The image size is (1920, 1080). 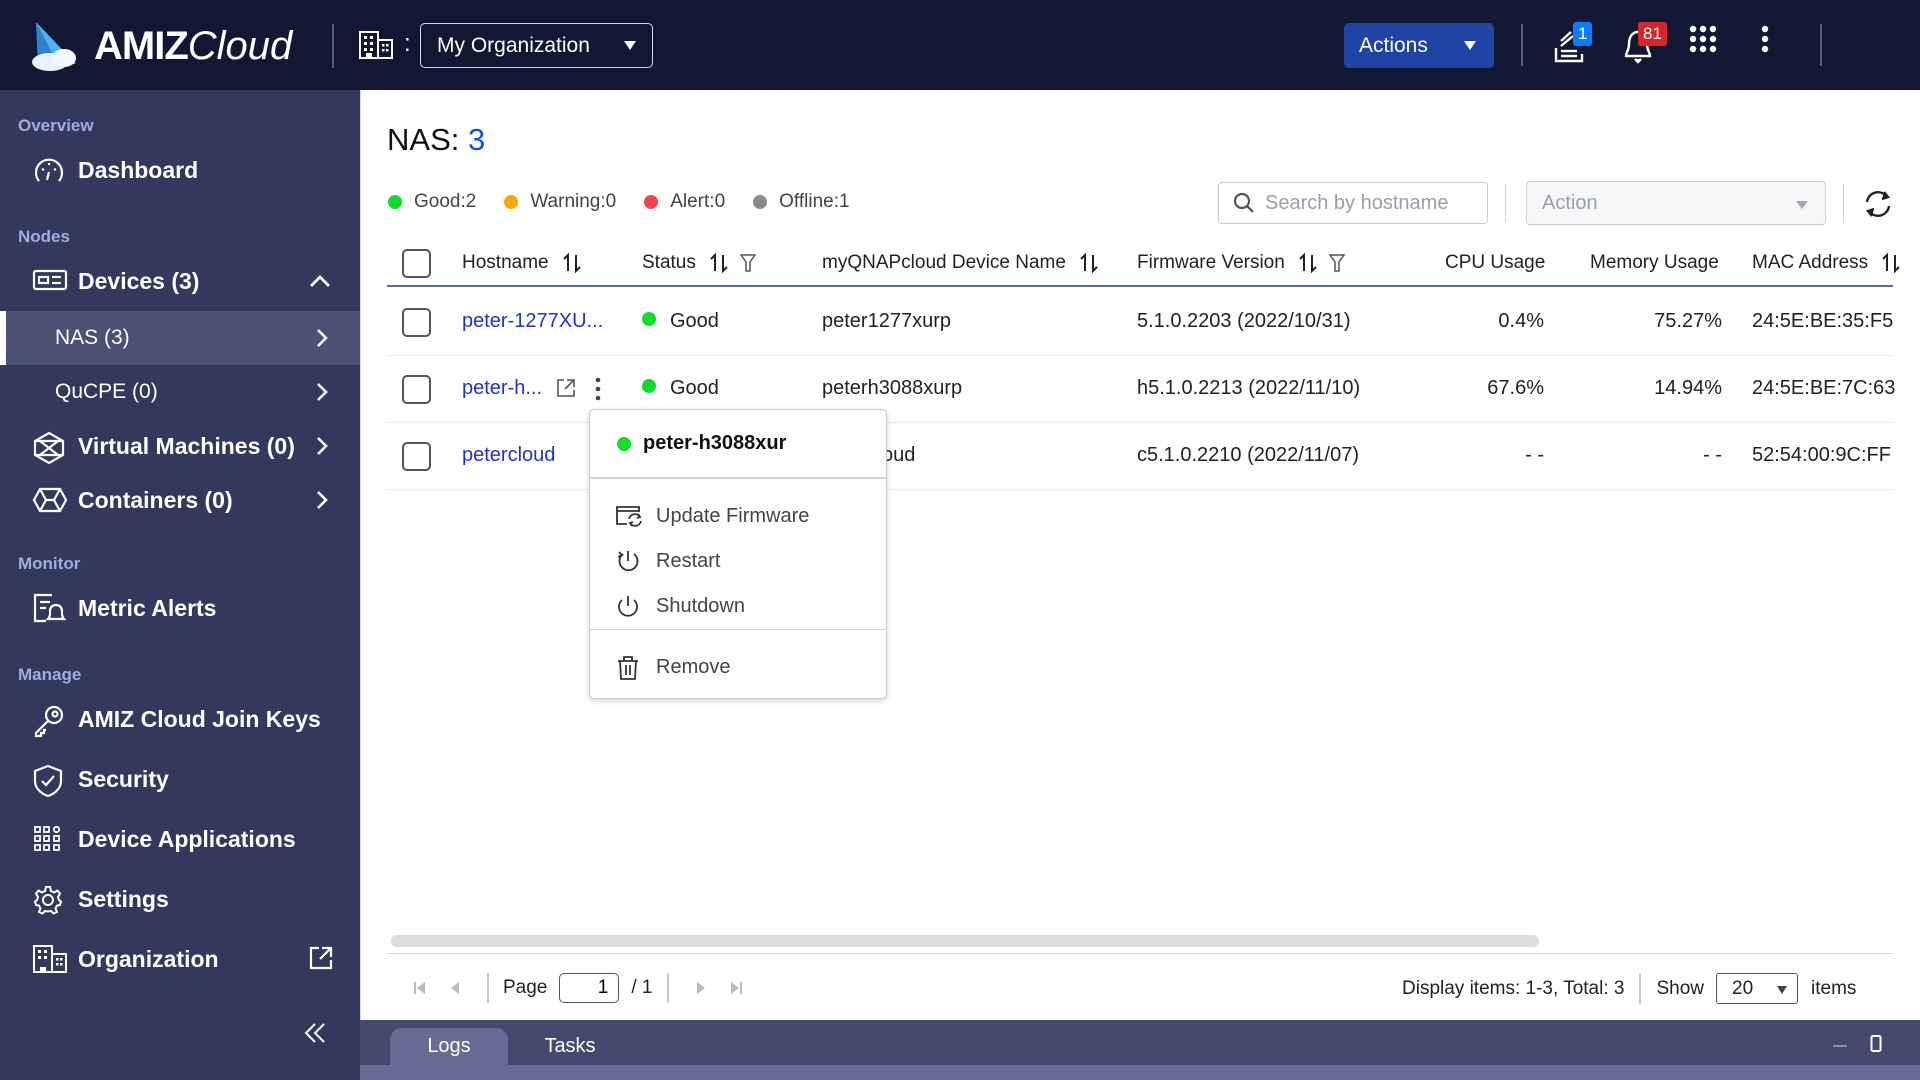 What do you see at coordinates (738, 667) in the screenshot?
I see `menu-item-remove: Remove` at bounding box center [738, 667].